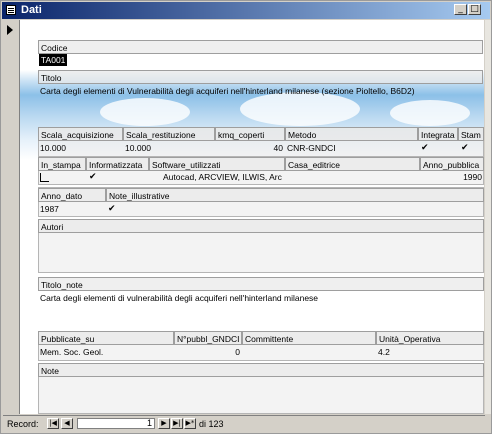 This screenshot has height=434, width=492. What do you see at coordinates (261, 384) in the screenshot?
I see `note-field` at bounding box center [261, 384].